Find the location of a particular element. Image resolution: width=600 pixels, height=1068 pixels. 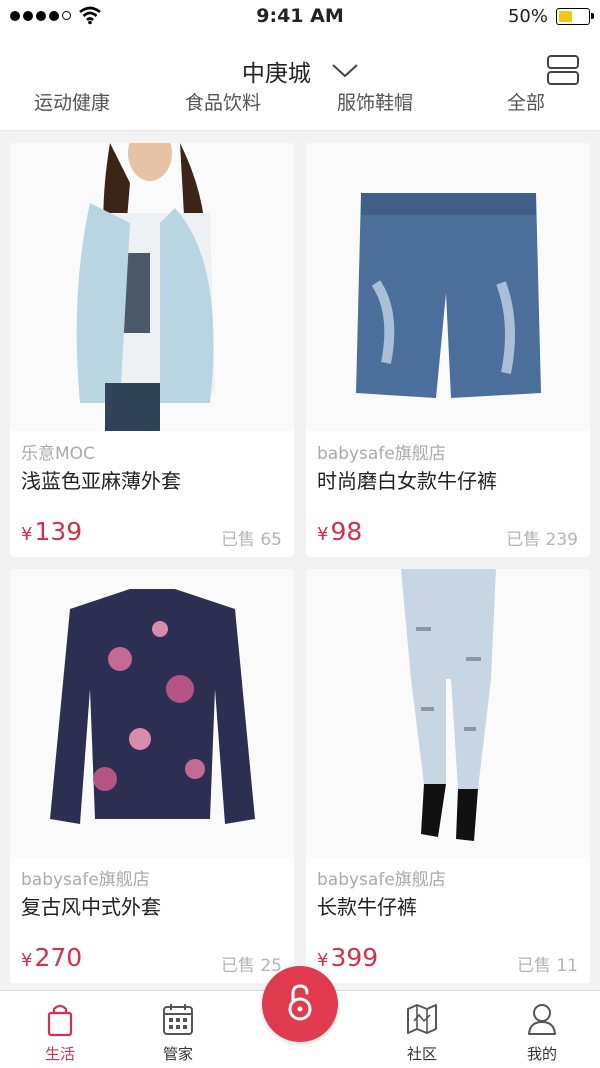

tab-label: 社区 is located at coordinates (421, 1054).